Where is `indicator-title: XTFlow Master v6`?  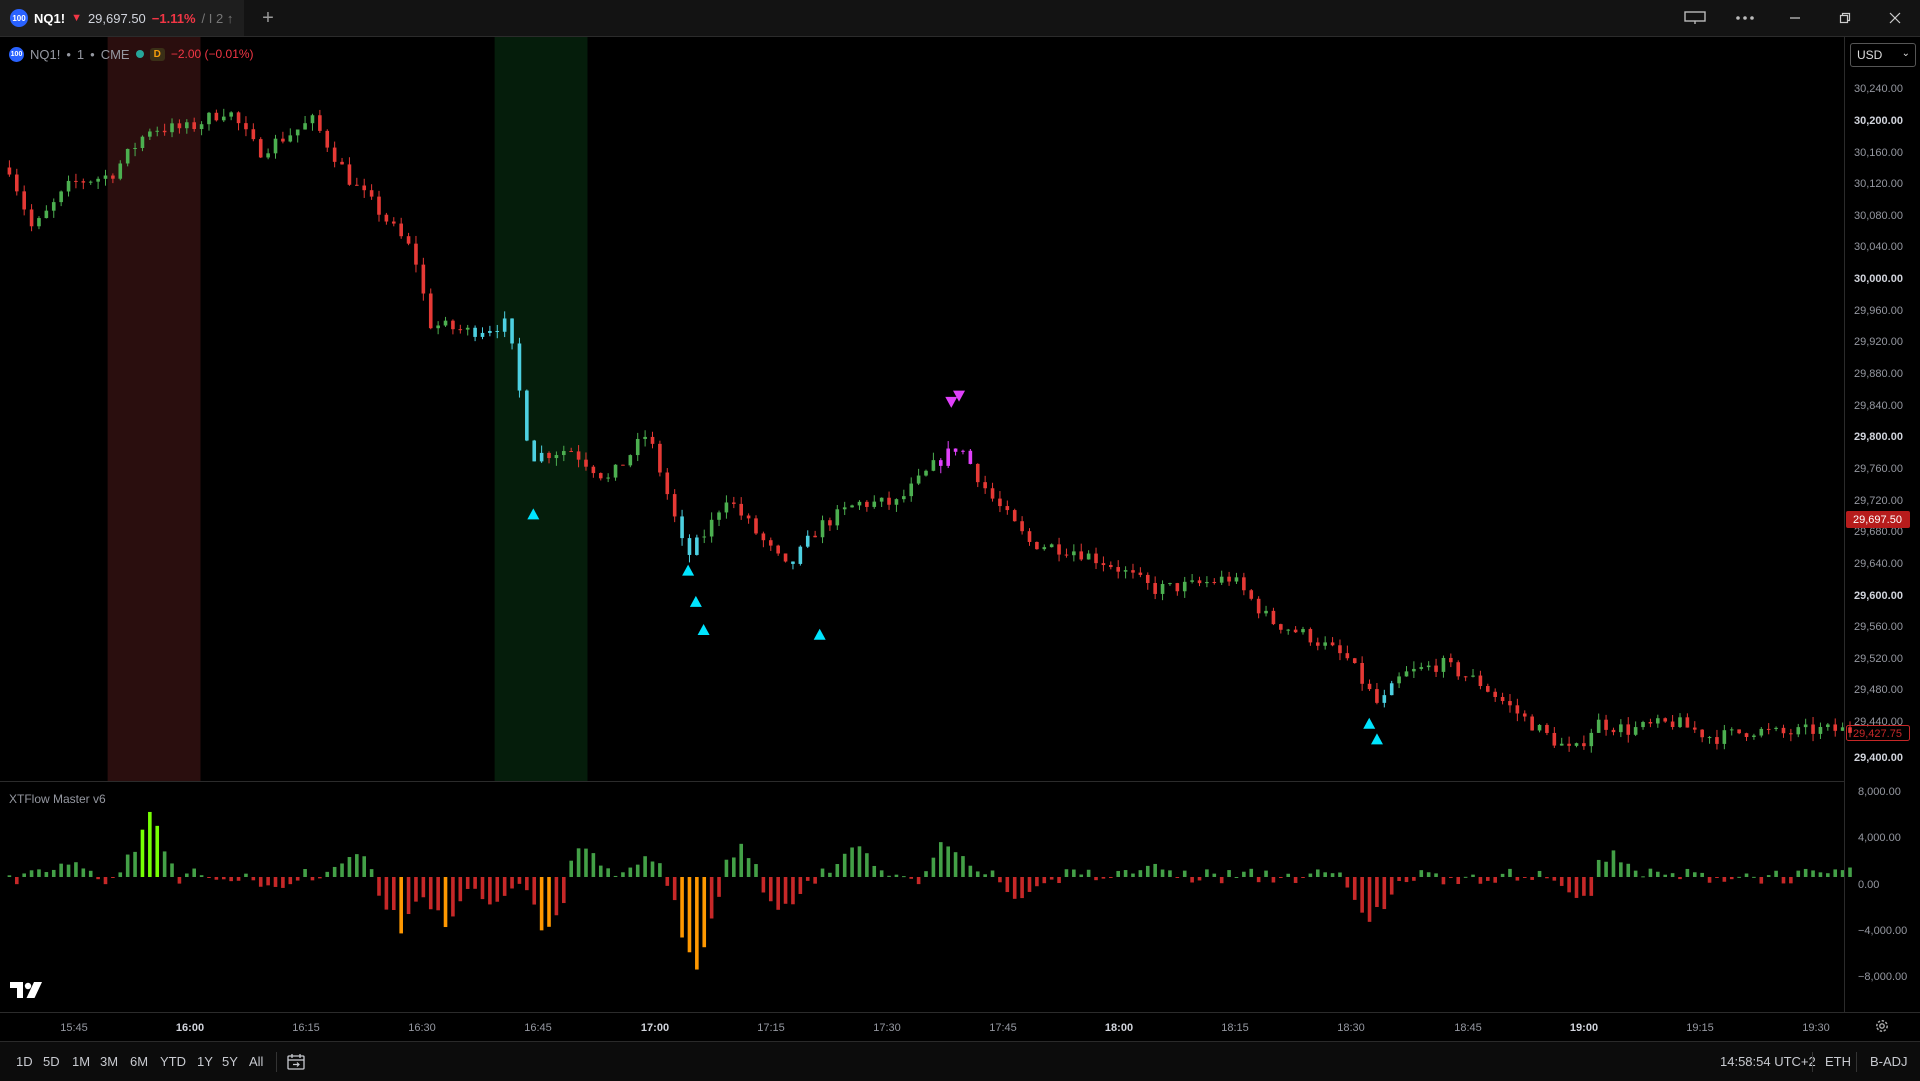 indicator-title: XTFlow Master v6 is located at coordinates (57, 799).